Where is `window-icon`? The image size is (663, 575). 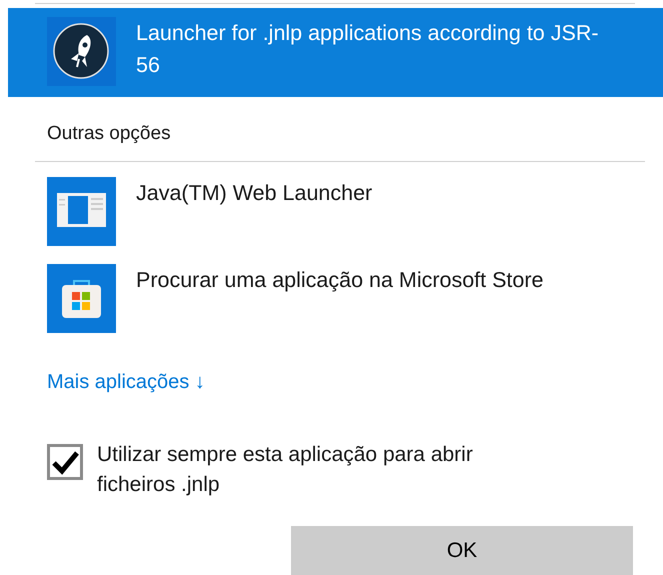 window-icon is located at coordinates (81, 211).